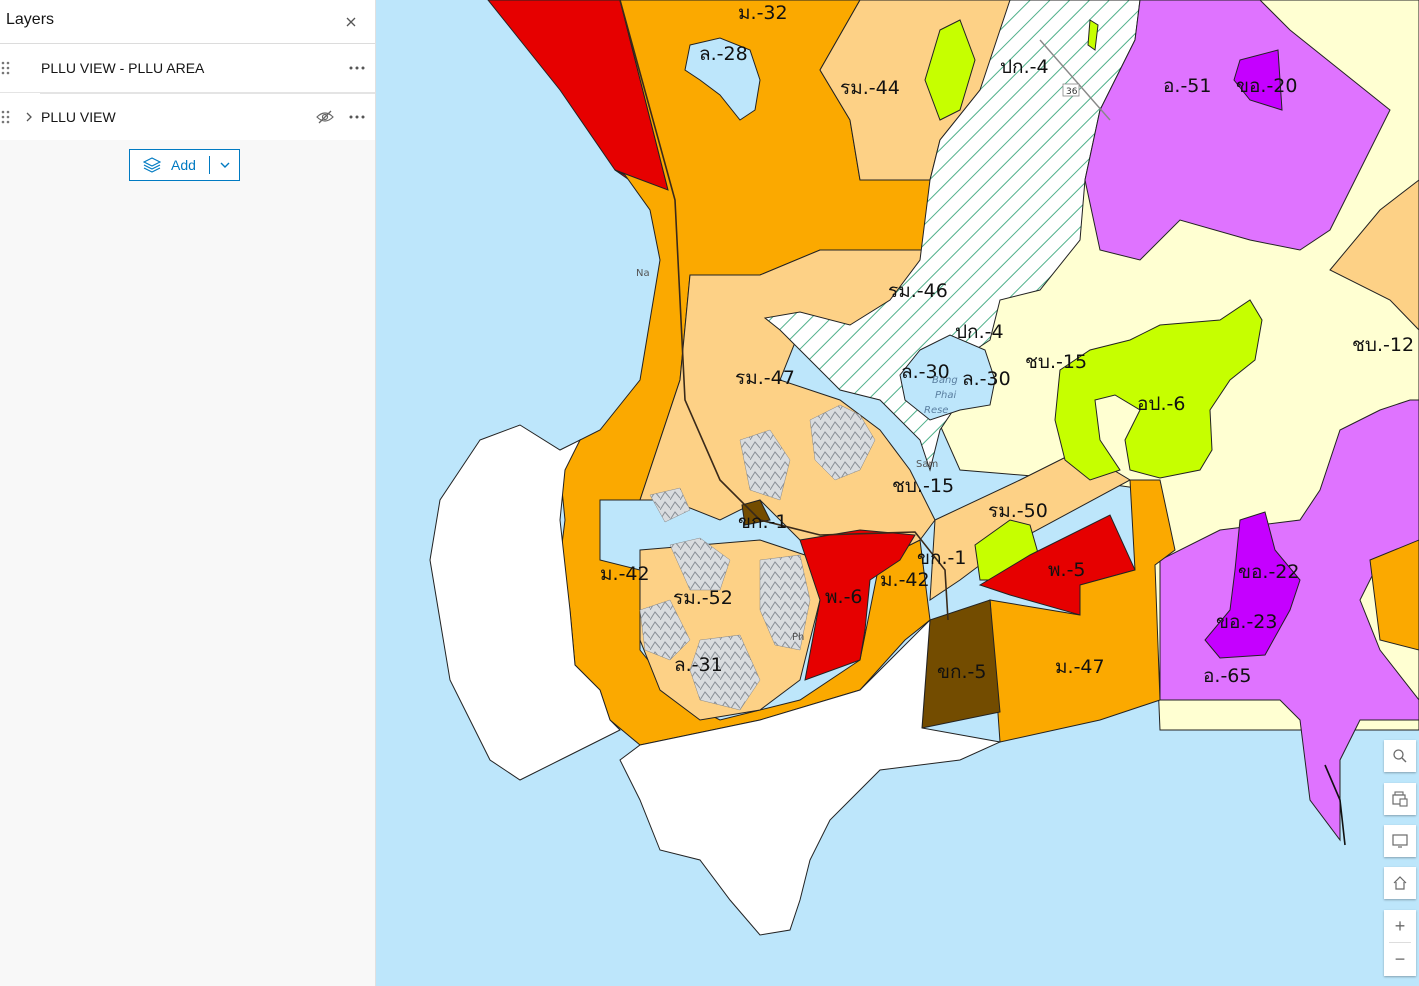 This screenshot has width=1419, height=986. What do you see at coordinates (123, 68) in the screenshot?
I see `layer-label: PLLU VIEW - PLLU AREA` at bounding box center [123, 68].